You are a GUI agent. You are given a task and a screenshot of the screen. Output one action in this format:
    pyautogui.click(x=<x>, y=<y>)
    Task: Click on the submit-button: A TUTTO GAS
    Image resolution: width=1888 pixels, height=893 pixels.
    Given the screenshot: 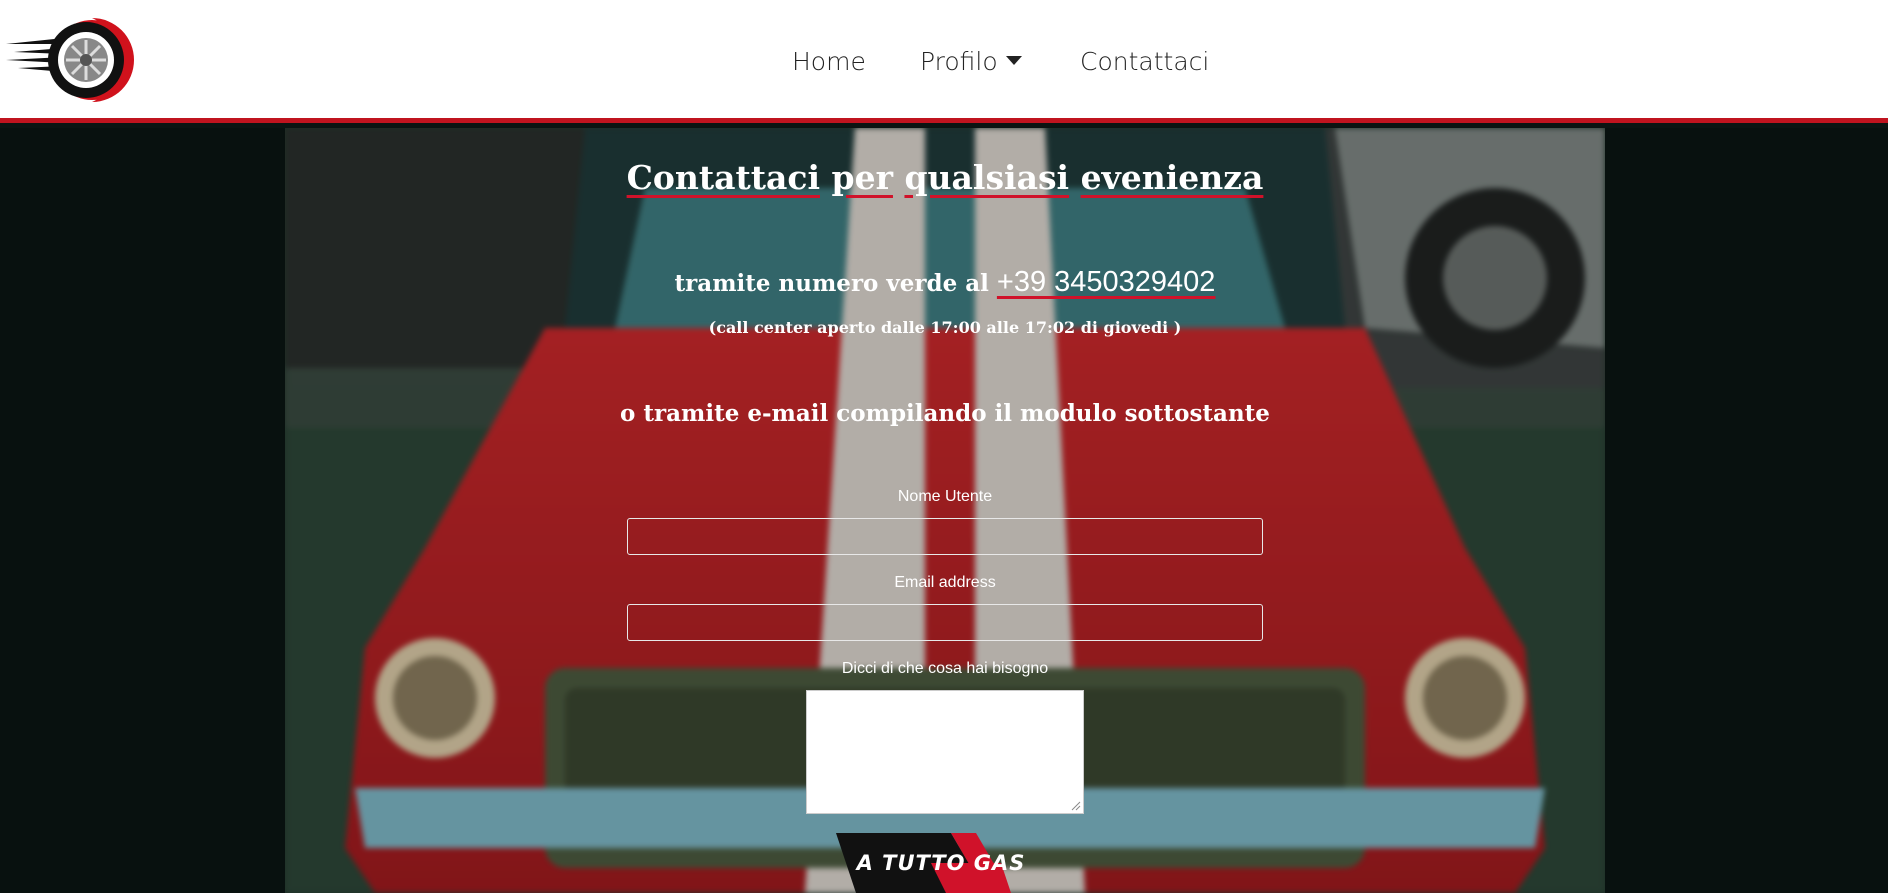 What is the action you would take?
    pyautogui.click(x=941, y=863)
    